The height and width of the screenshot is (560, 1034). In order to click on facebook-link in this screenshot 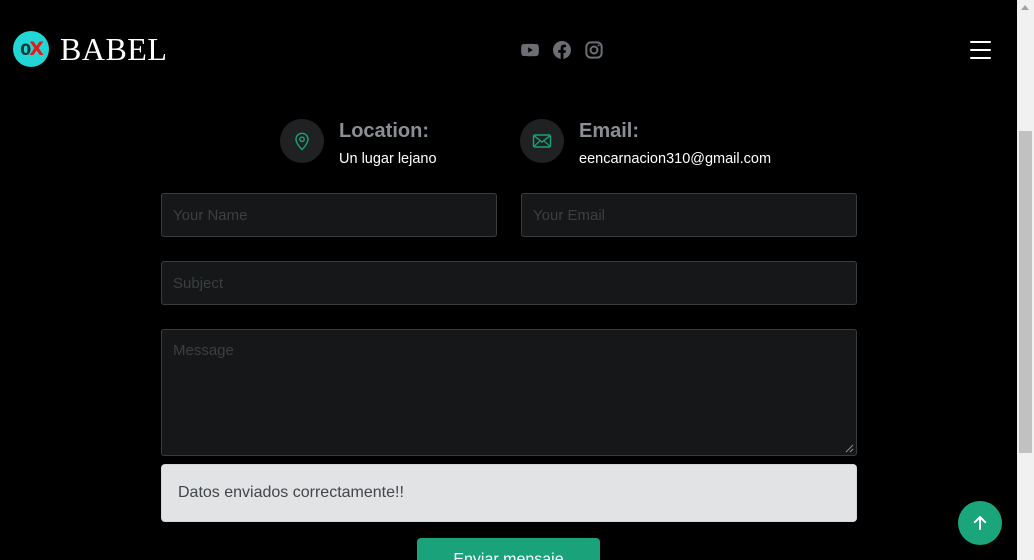, I will do `click(562, 50)`.